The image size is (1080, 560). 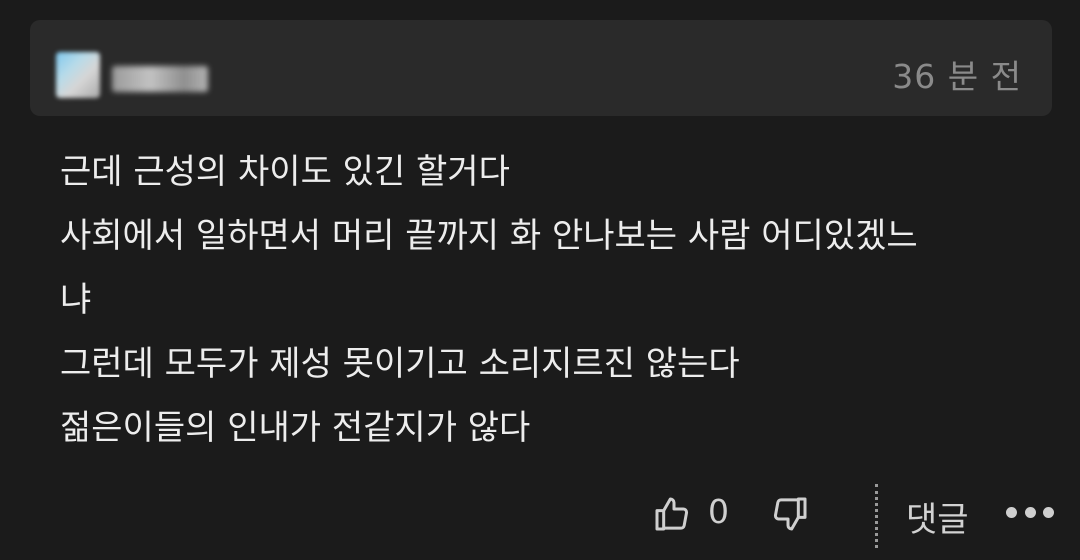 What do you see at coordinates (540, 515) in the screenshot?
I see `comment-actions: 0 댓글` at bounding box center [540, 515].